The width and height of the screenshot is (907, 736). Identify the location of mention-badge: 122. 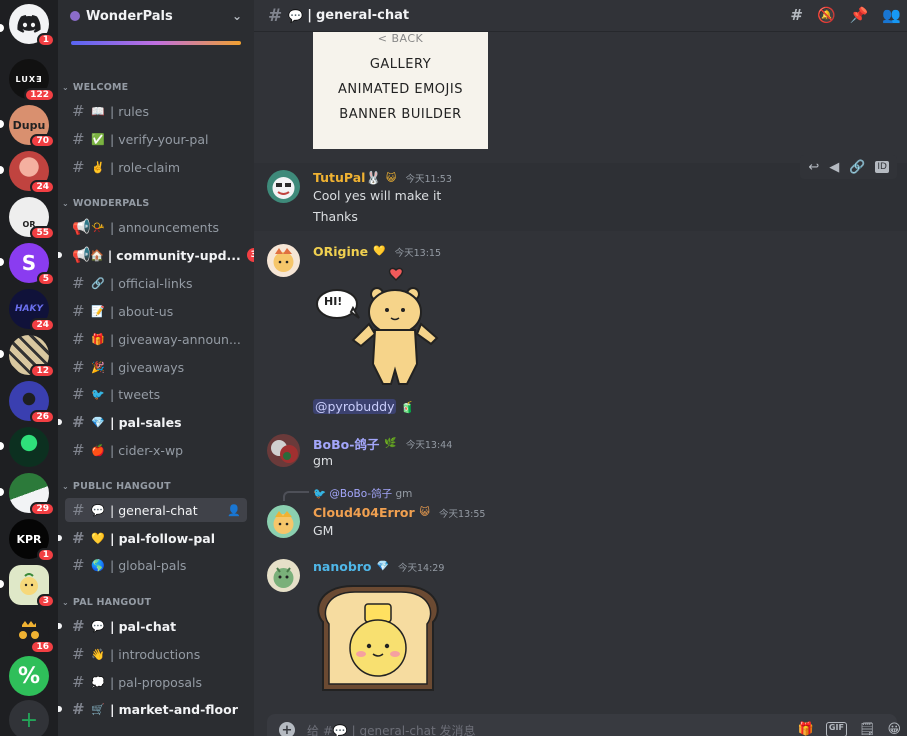
(39, 95).